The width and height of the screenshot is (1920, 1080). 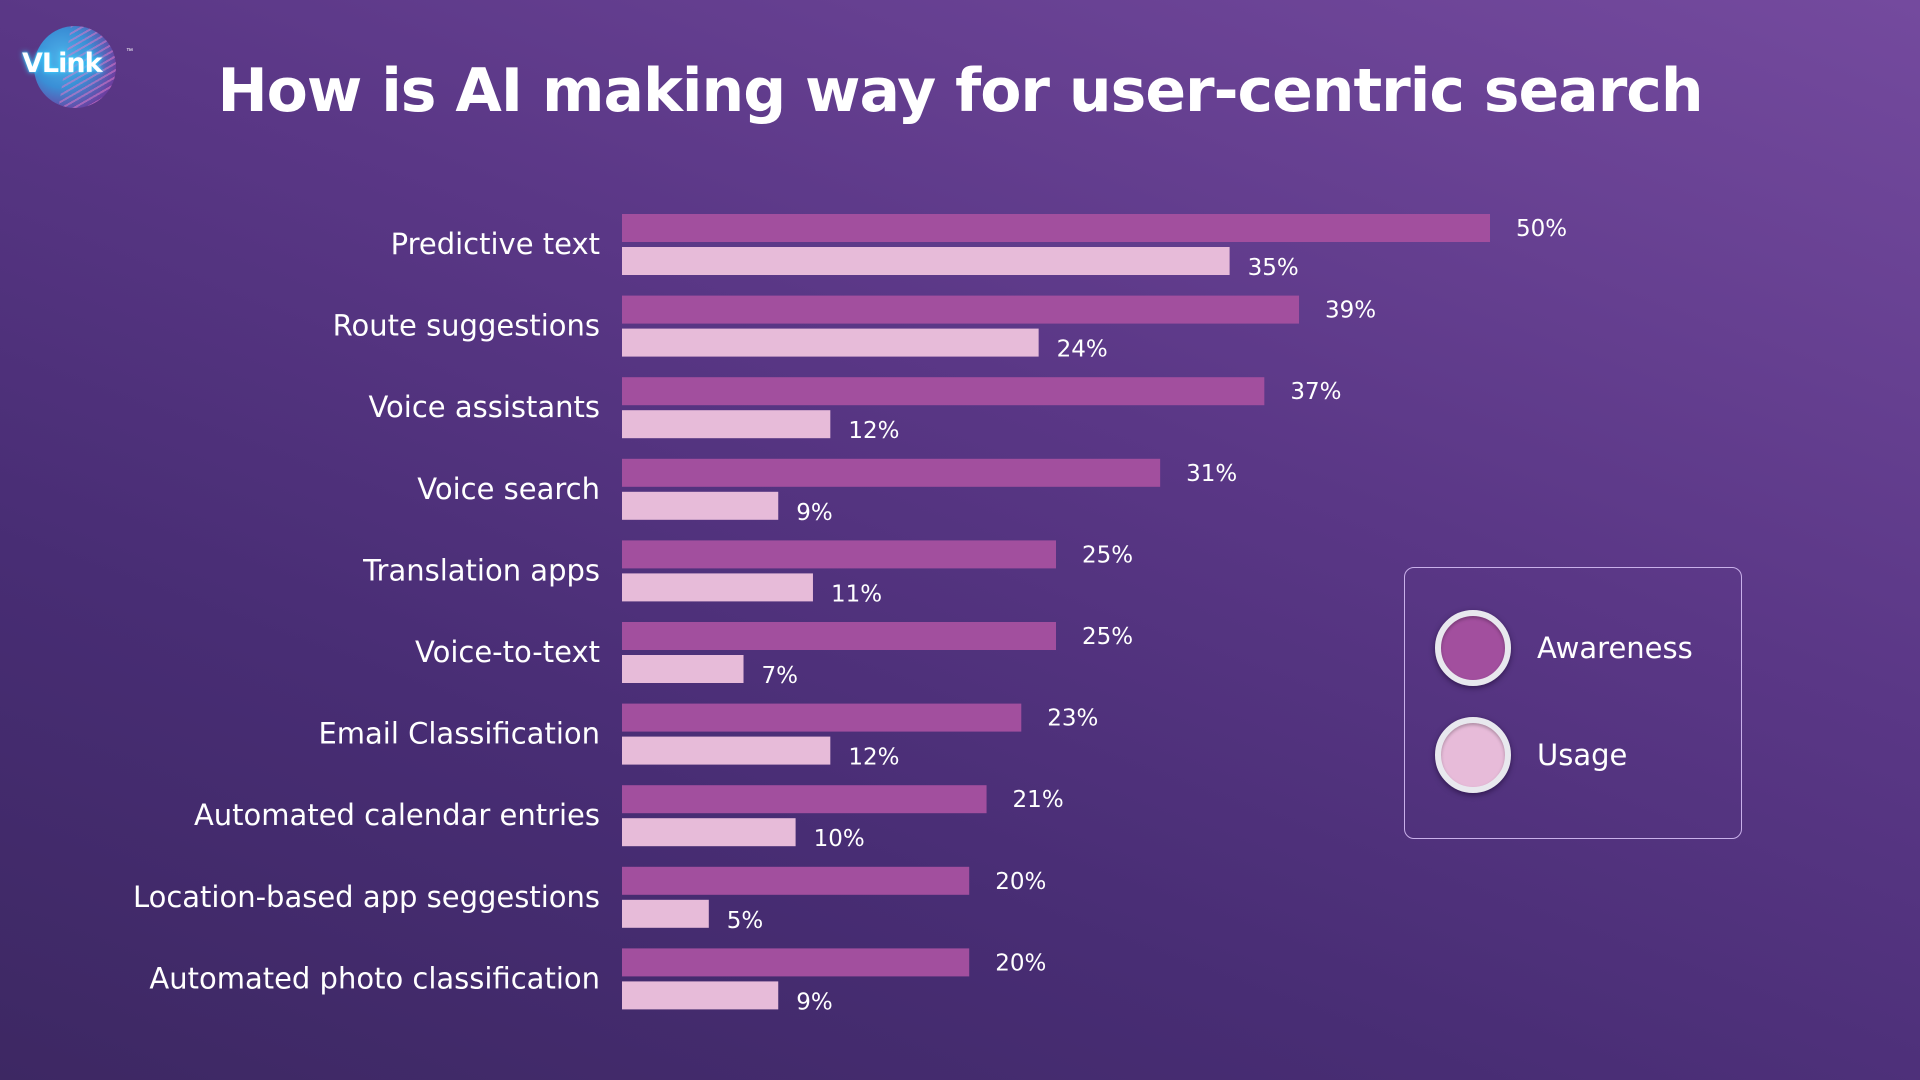 What do you see at coordinates (839, 839) in the screenshot?
I see `usage-value-label: 10%` at bounding box center [839, 839].